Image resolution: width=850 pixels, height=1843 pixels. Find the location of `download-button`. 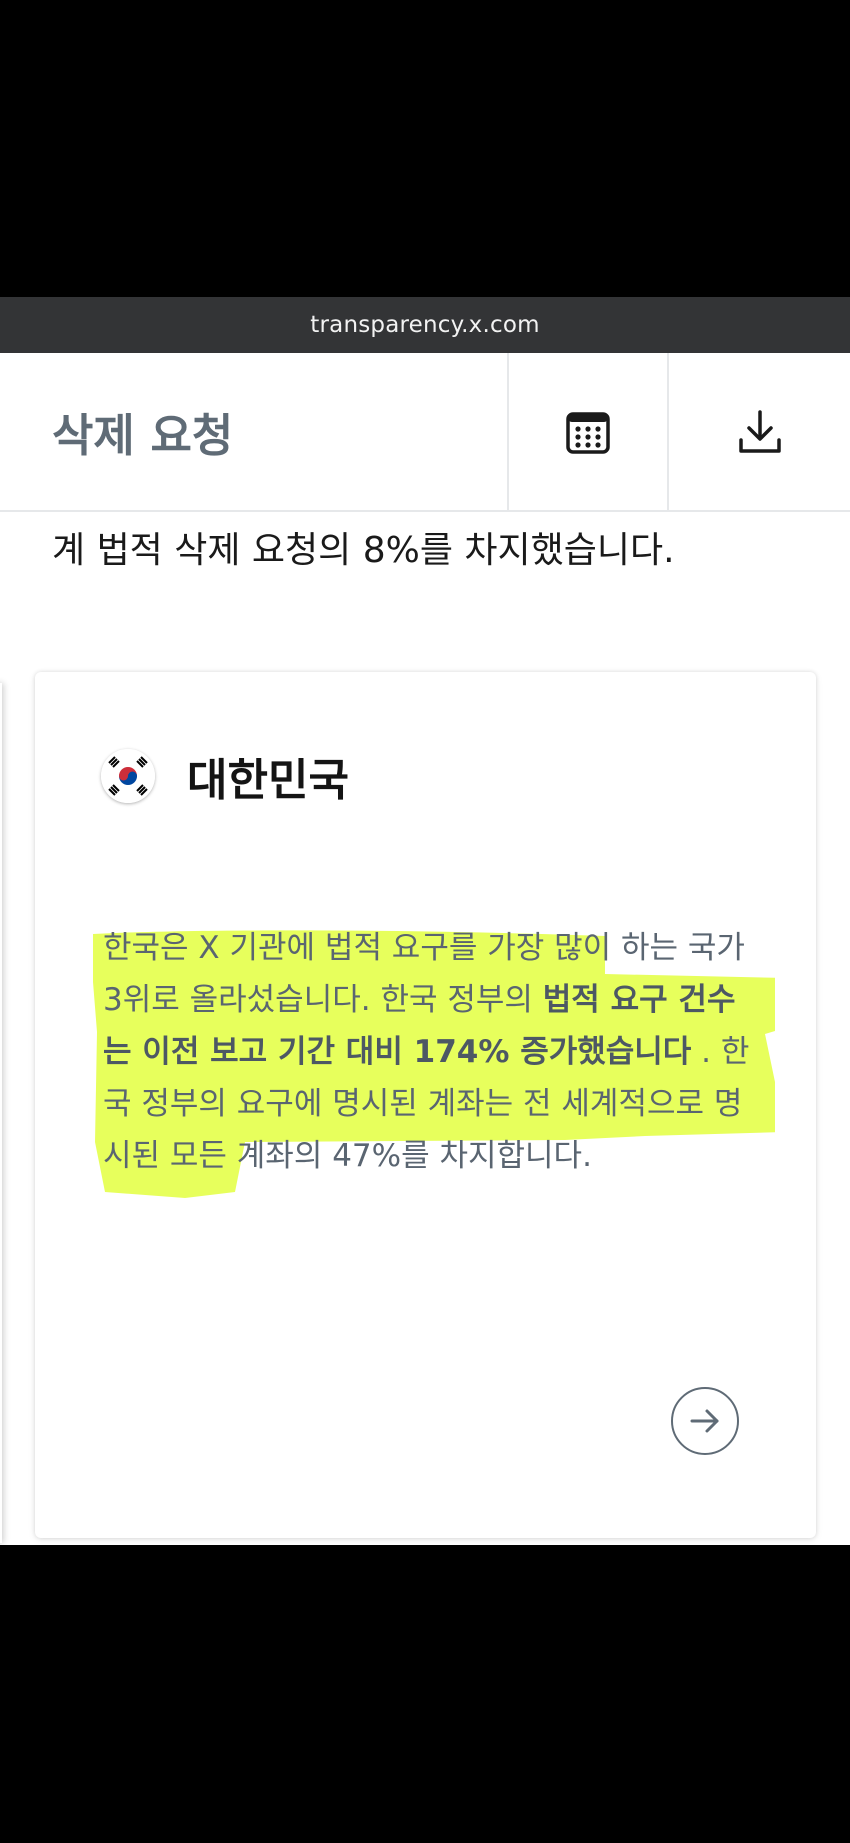

download-button is located at coordinates (759, 431).